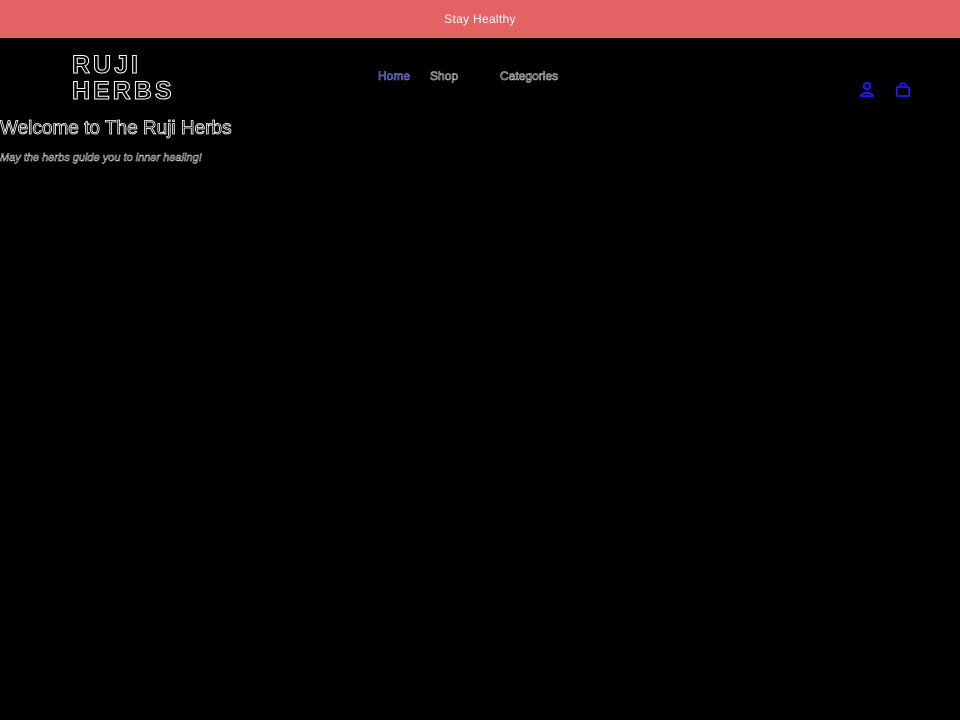  Describe the element at coordinates (444, 76) in the screenshot. I see `nav-item-shop: Shop` at that location.